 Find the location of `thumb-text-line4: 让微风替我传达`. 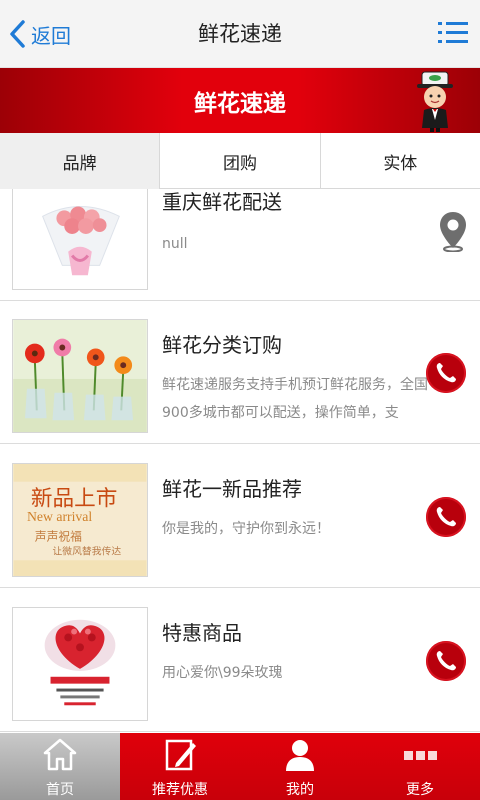

thumb-text-line4: 让微风替我传达 is located at coordinates (86, 550).